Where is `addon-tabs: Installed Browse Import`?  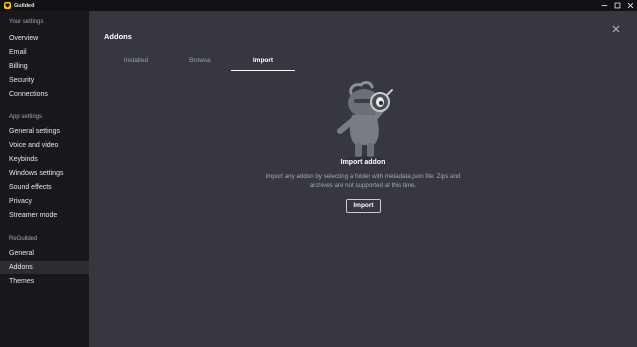
addon-tabs: Installed Browse Import is located at coordinates (236, 63).